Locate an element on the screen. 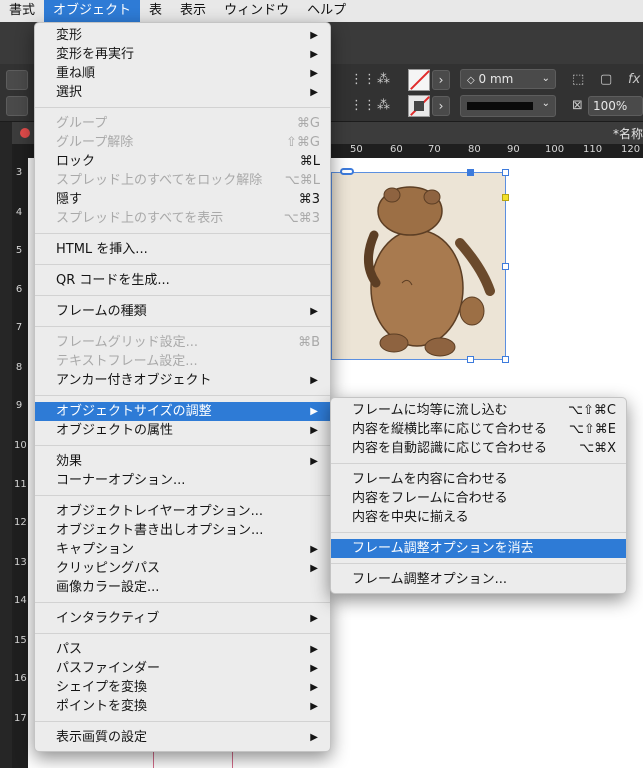  object-menu-item: フレームグリッド設定... ⌘B is located at coordinates (182, 342).